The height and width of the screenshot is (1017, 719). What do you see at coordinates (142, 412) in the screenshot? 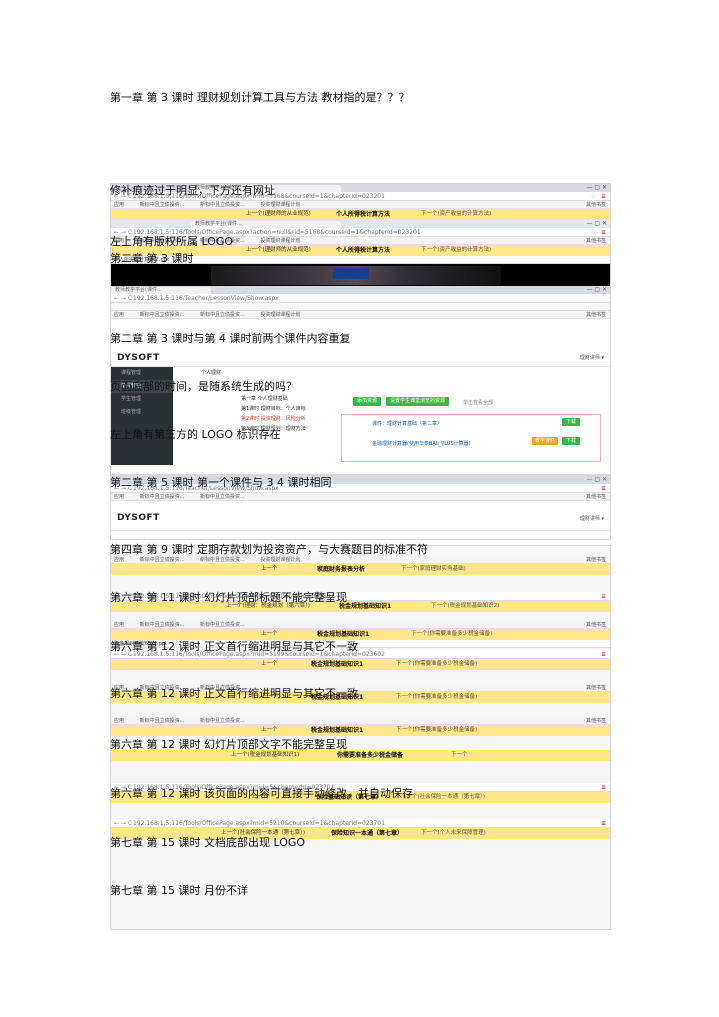
I see `sidebar-item-classes: 班级管理` at bounding box center [142, 412].